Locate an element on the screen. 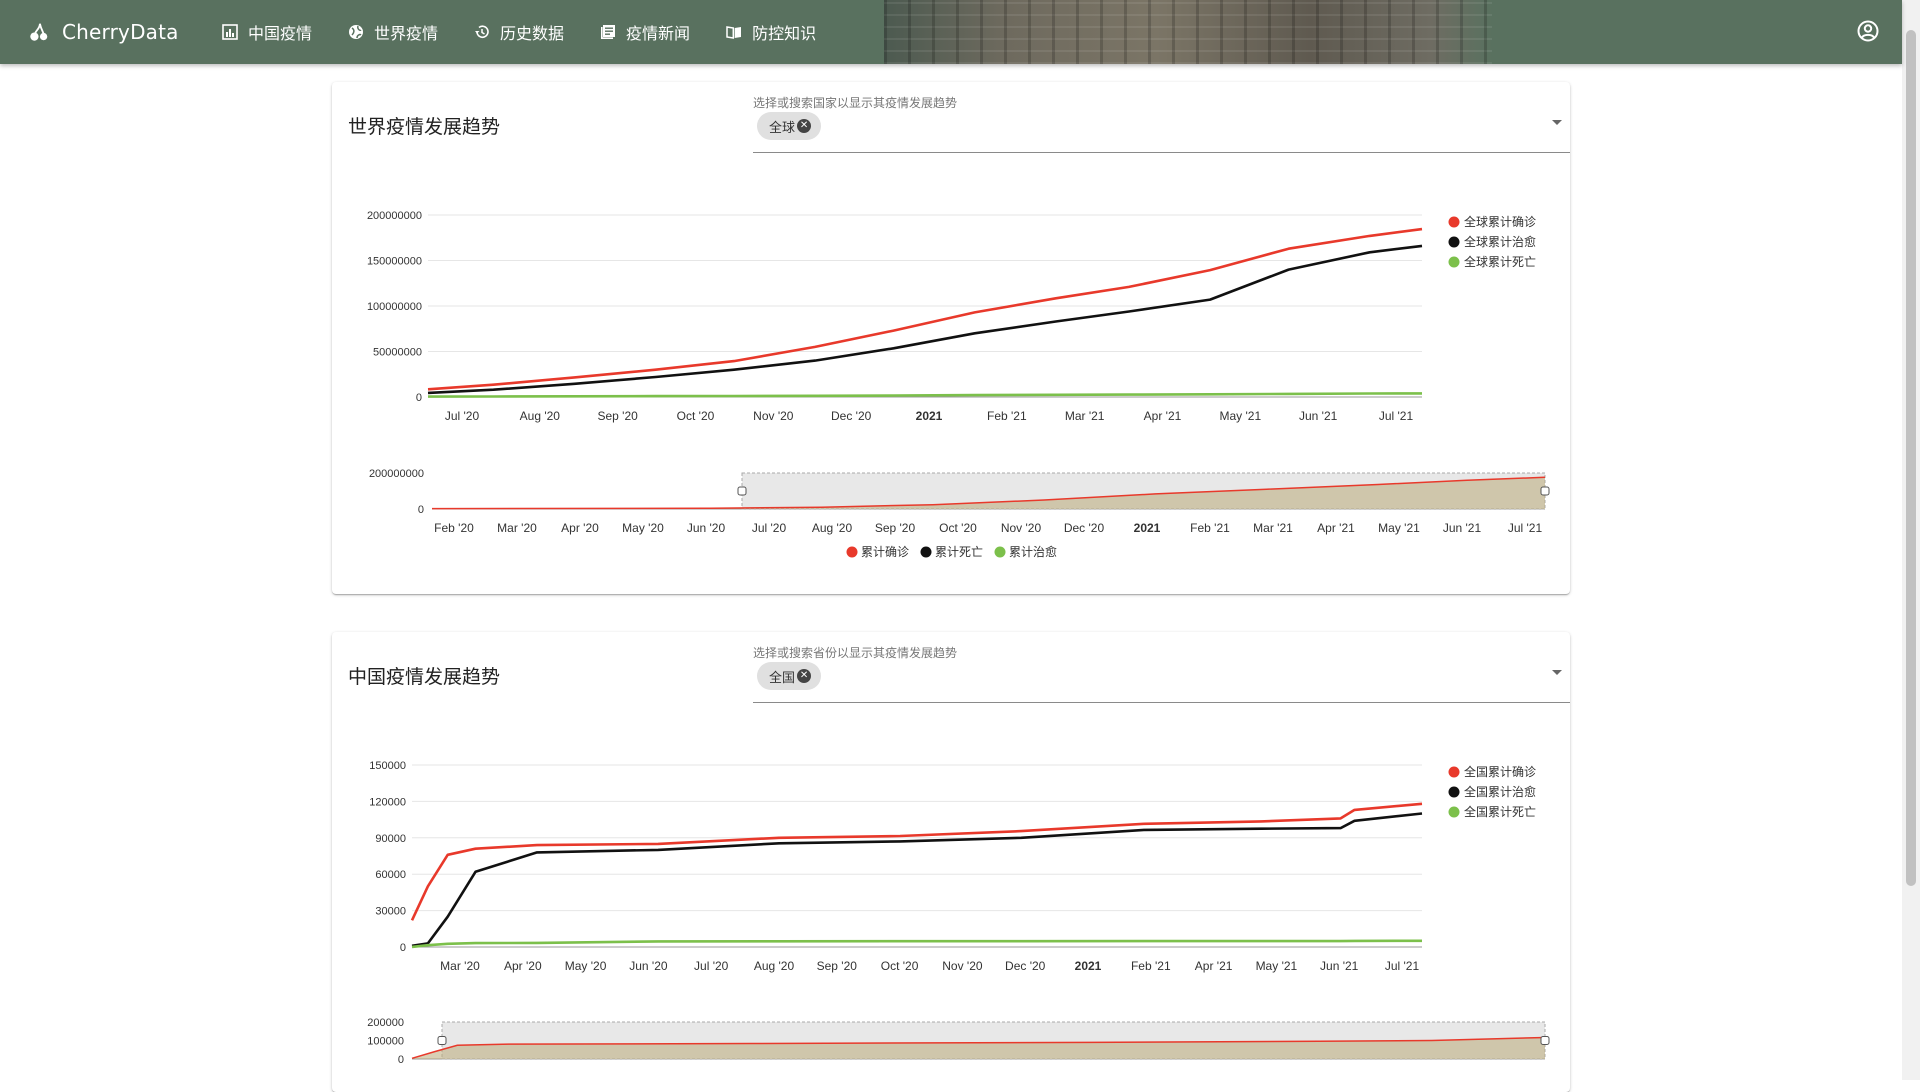  page-scrollbar is located at coordinates (1911, 540).